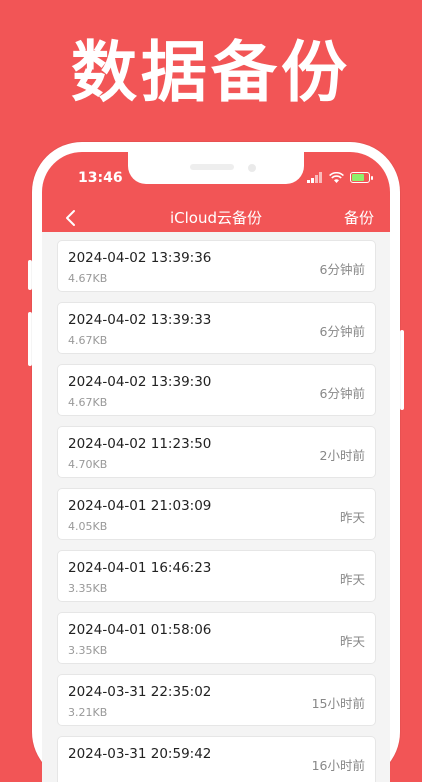  Describe the element at coordinates (140, 692) in the screenshot. I see `backup-date: 2024-03-31 22:35:02` at that location.